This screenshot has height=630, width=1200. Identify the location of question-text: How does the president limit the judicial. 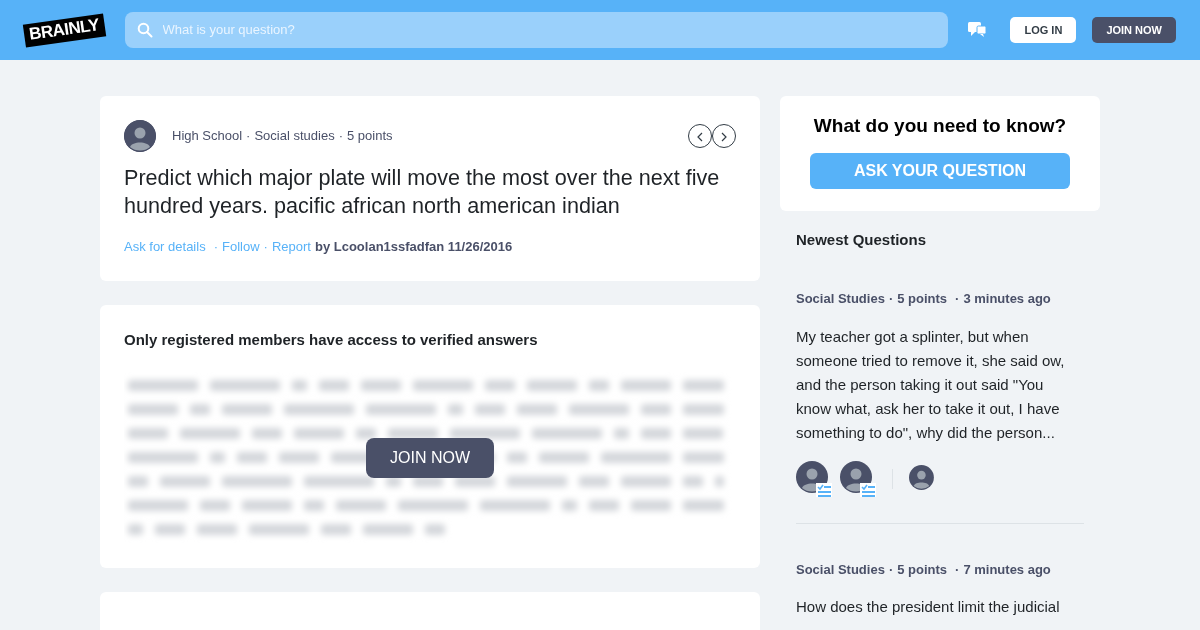
(940, 607).